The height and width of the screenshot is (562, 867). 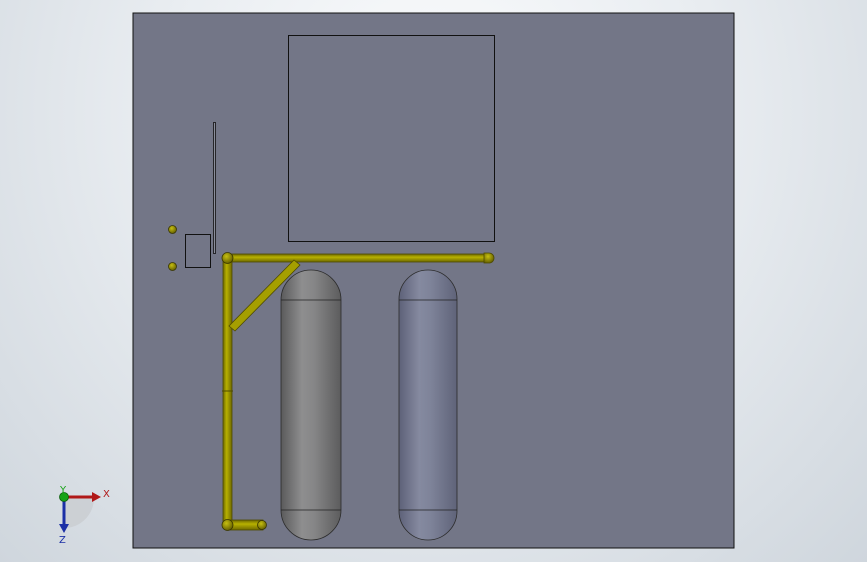 What do you see at coordinates (227, 525) in the screenshot?
I see `pipe-joint-bottom` at bounding box center [227, 525].